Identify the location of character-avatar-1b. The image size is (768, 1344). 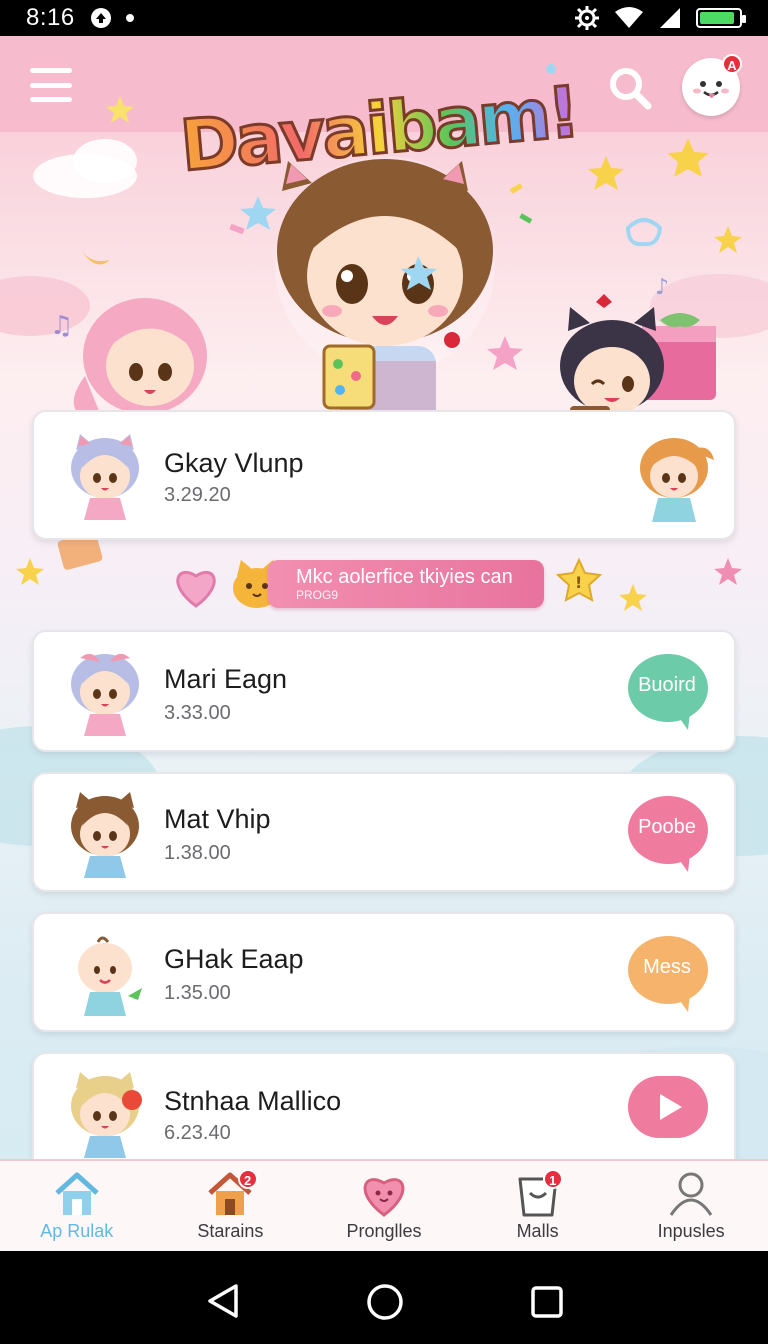
(677, 480).